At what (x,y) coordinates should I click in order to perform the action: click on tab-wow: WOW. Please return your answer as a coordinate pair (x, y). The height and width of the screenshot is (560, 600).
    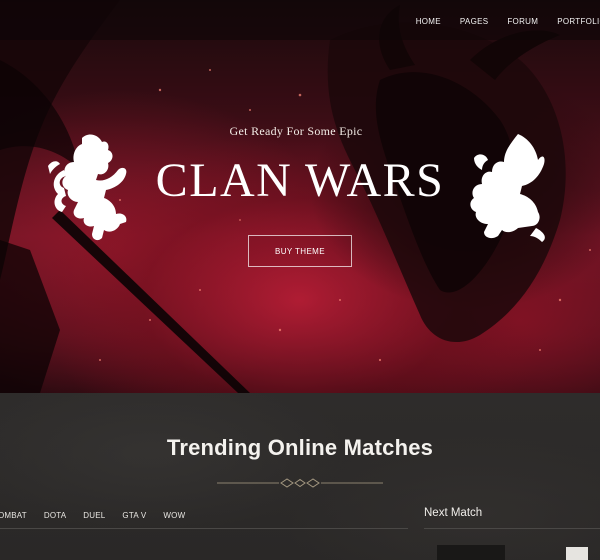
    Looking at the image, I should click on (174, 515).